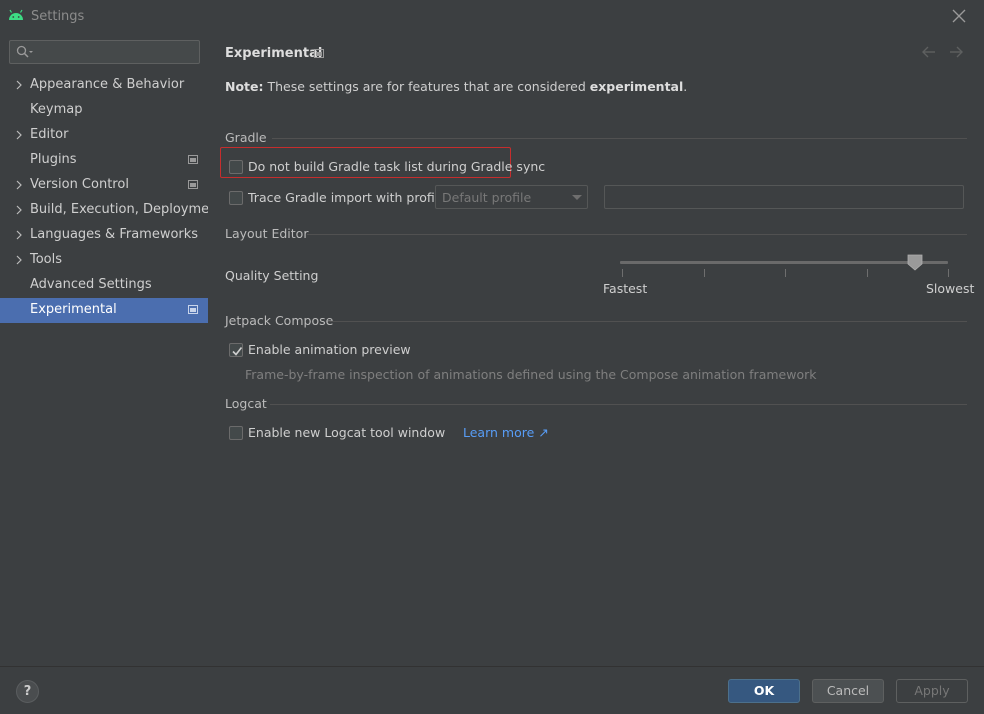 Image resolution: width=984 pixels, height=714 pixels. Describe the element at coordinates (506, 432) in the screenshot. I see `learn-more-link: Learn more ↗` at that location.